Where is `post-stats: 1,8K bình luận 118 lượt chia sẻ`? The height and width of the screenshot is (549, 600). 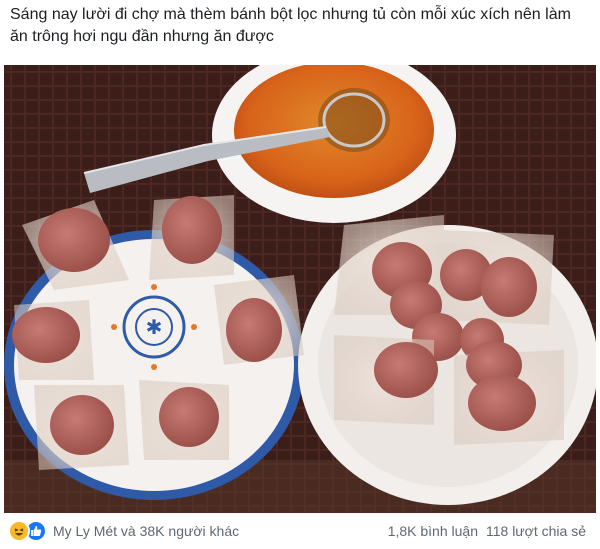
post-stats: 1,8K bình luận 118 lượt chia sẻ is located at coordinates (494, 531).